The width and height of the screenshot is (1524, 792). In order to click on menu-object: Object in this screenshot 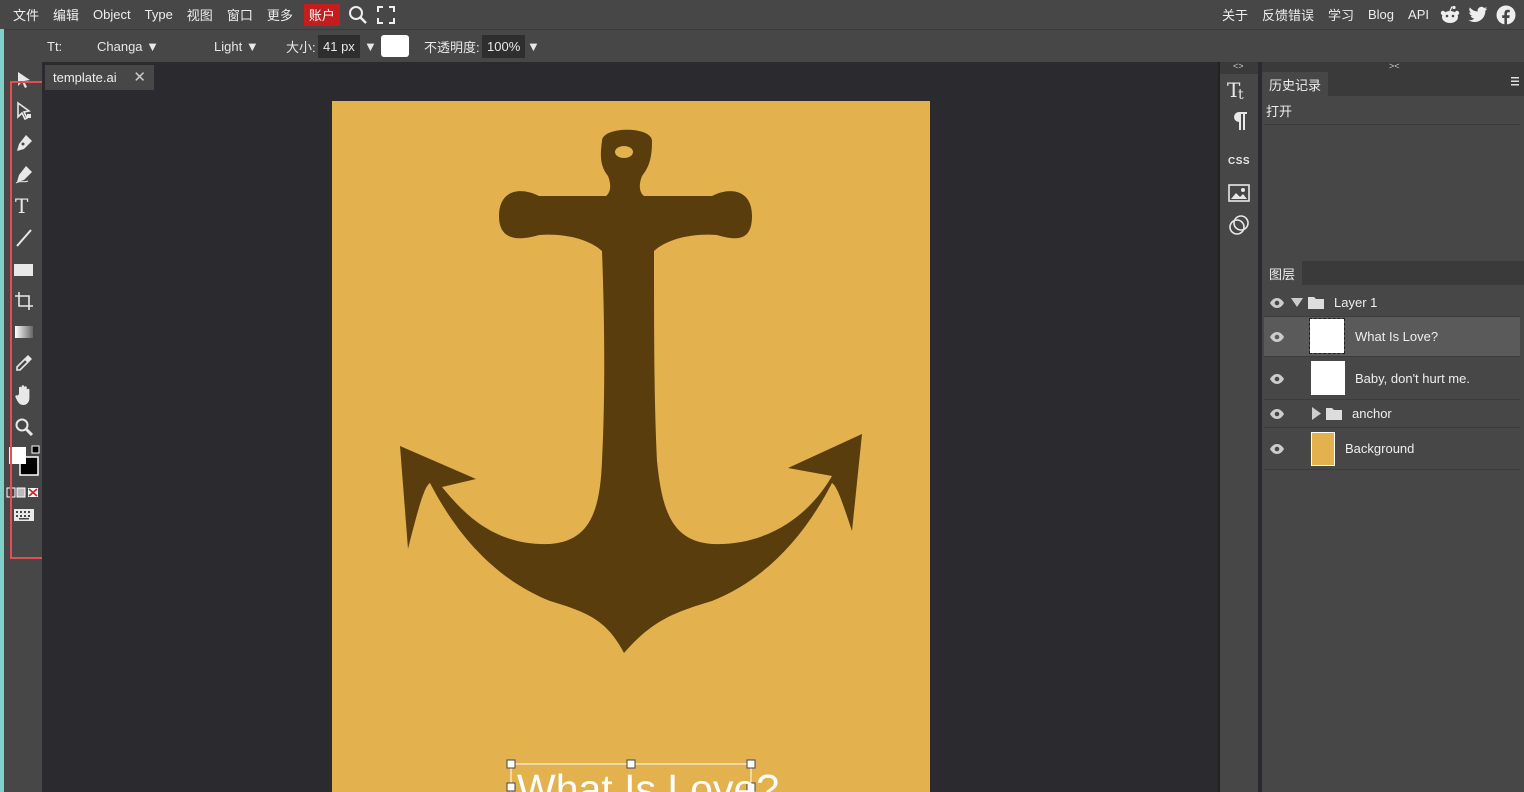, I will do `click(112, 14)`.